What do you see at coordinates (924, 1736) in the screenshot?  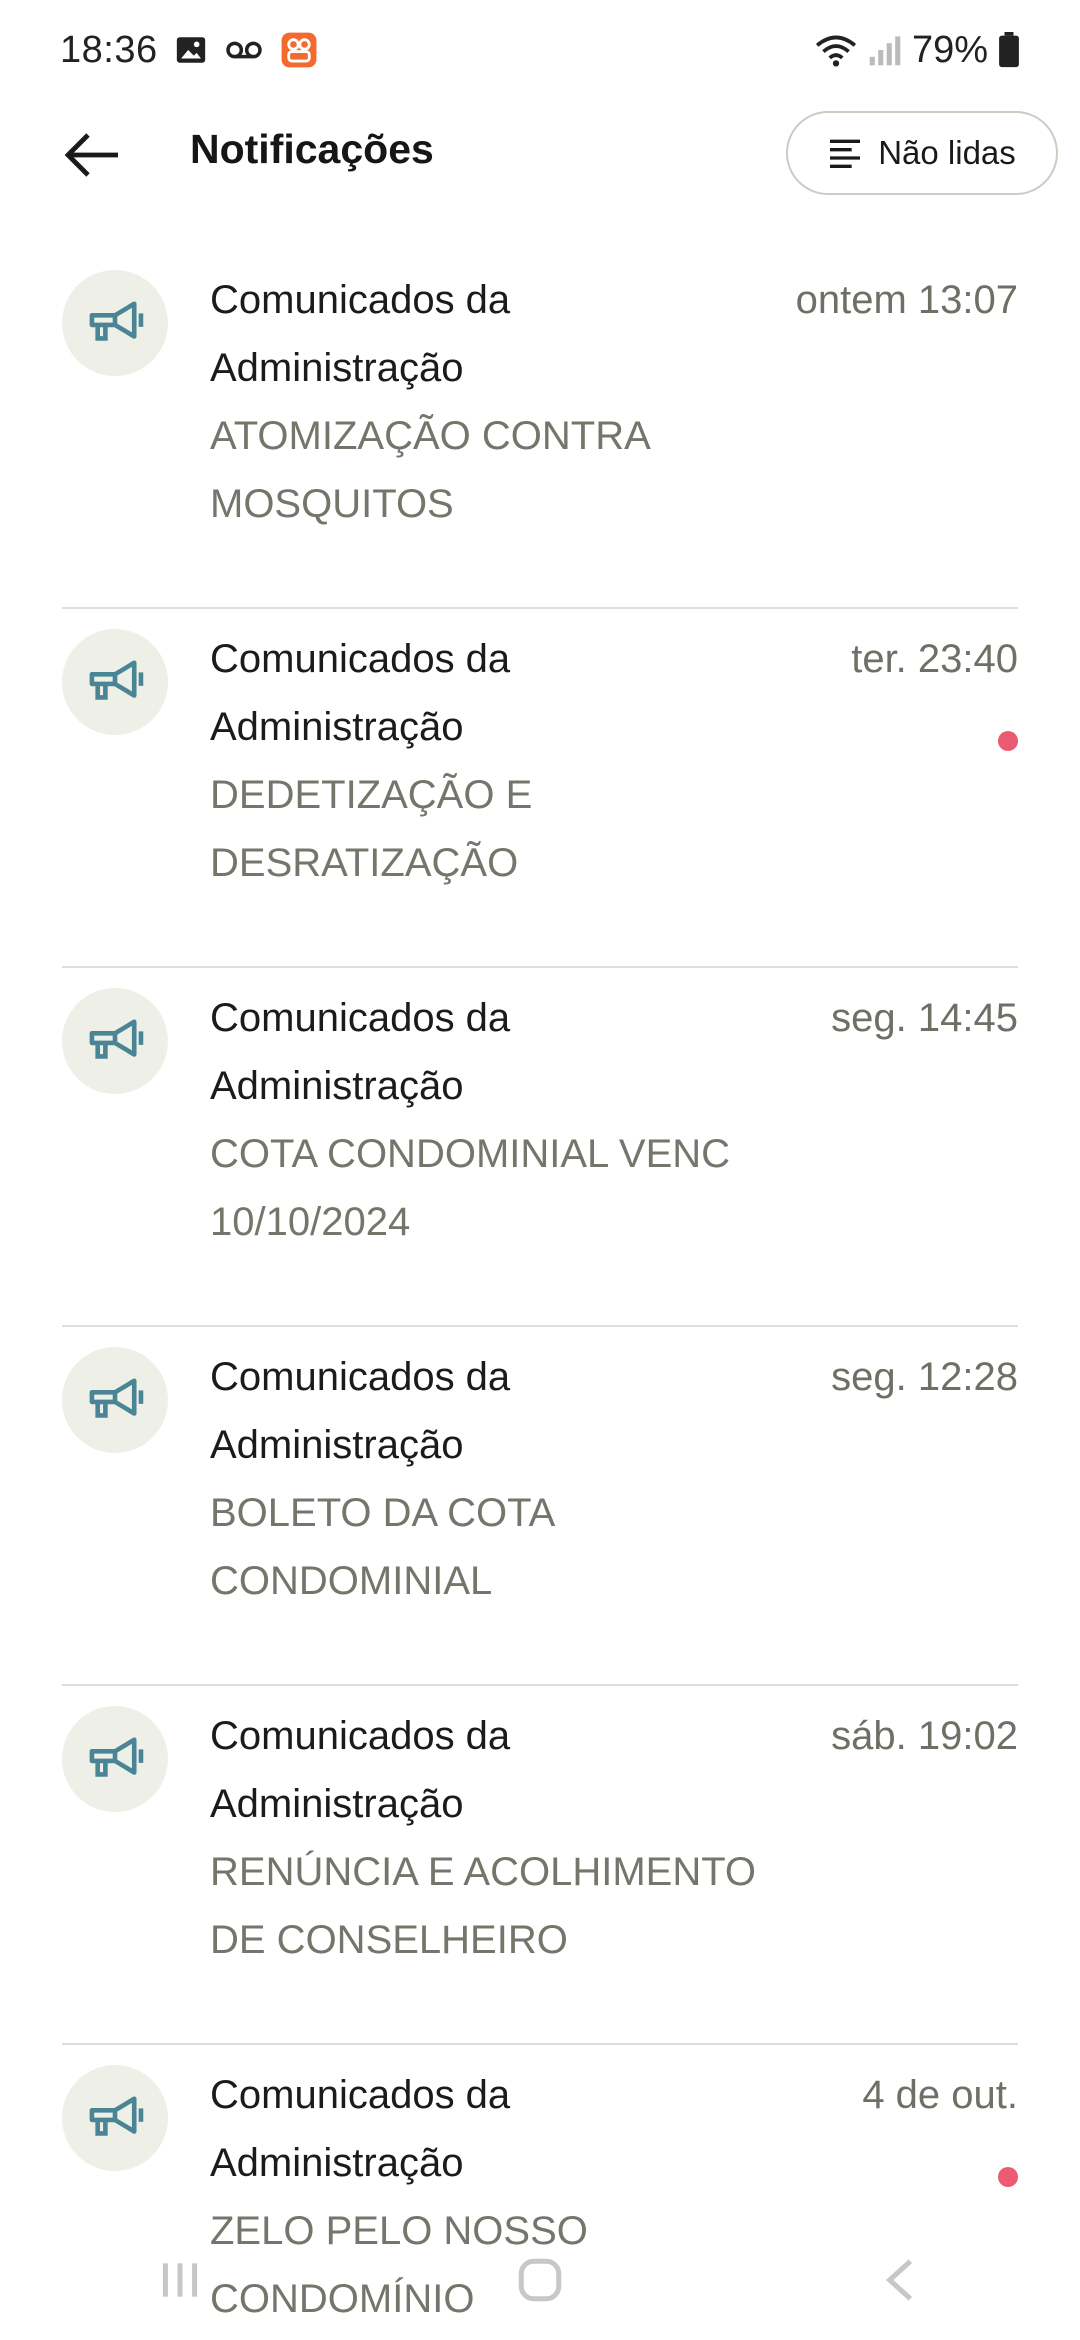 I see `notification-time: sáb. 19:02` at bounding box center [924, 1736].